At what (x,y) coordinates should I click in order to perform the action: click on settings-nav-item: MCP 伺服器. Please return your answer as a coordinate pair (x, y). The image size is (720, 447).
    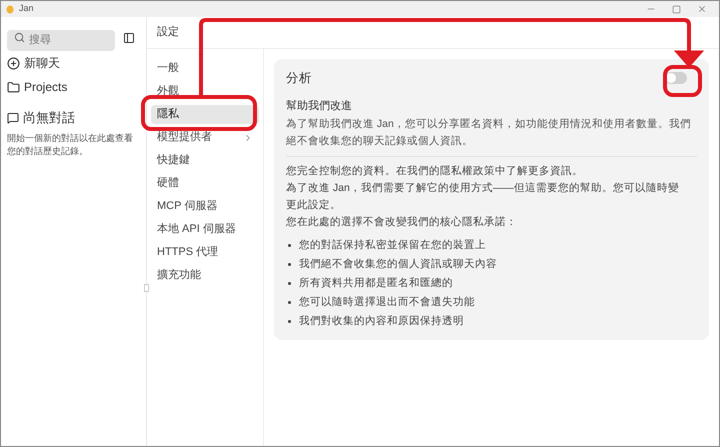
    Looking at the image, I should click on (205, 206).